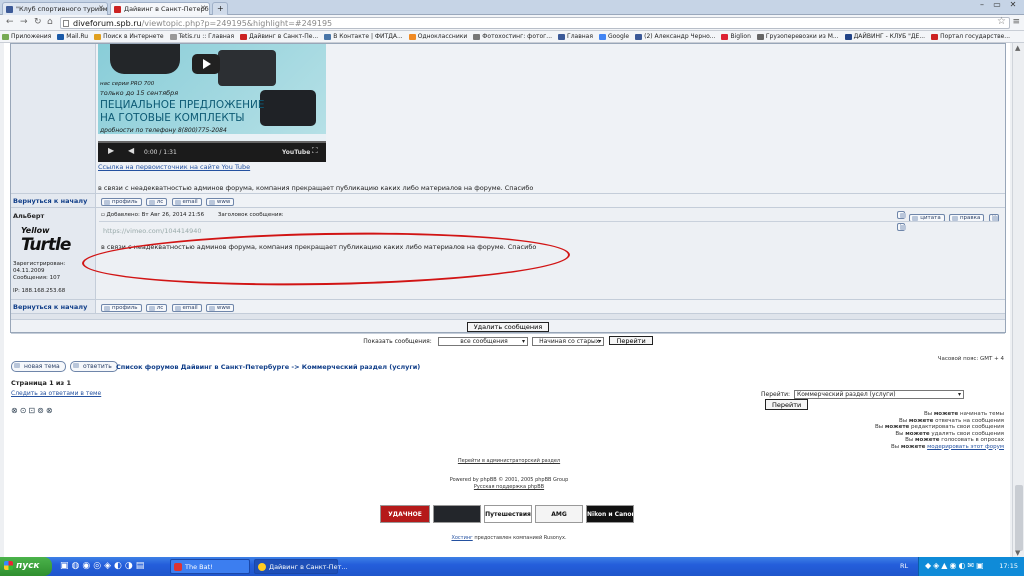 The image size is (1024, 576). What do you see at coordinates (117, 9) in the screenshot?
I see `dive-flag-favicon-icon` at bounding box center [117, 9].